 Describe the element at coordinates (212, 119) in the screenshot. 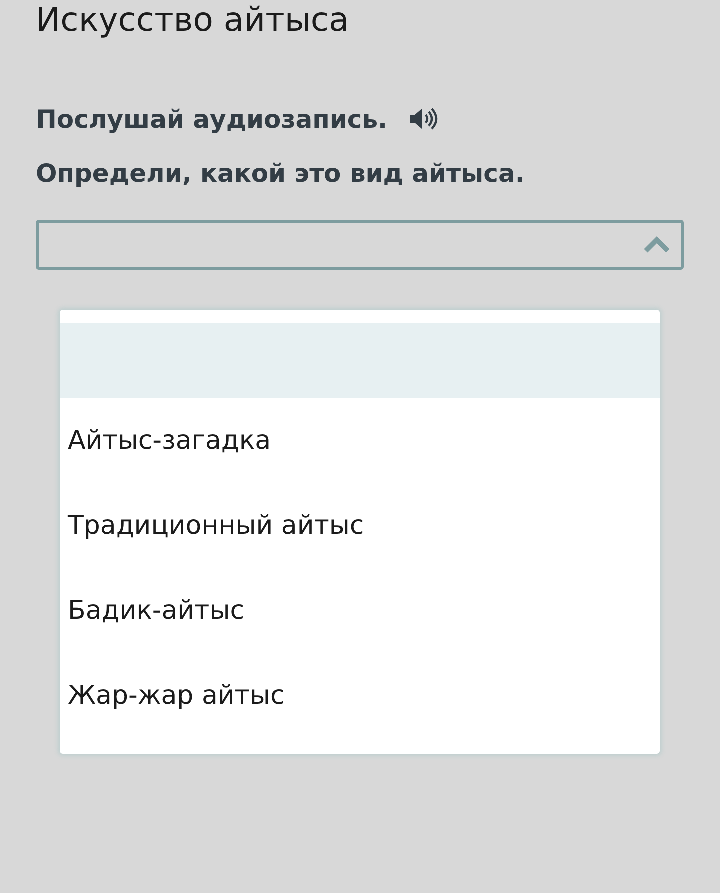

I see `instruction-text: Послушай аудиозапись.` at that location.